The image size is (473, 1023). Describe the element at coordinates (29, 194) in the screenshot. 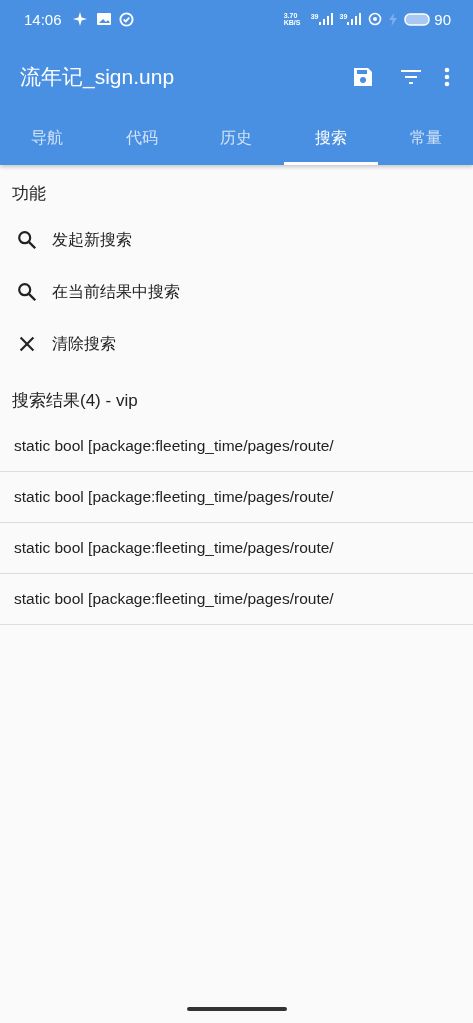

I see `section-heading: 功能` at that location.